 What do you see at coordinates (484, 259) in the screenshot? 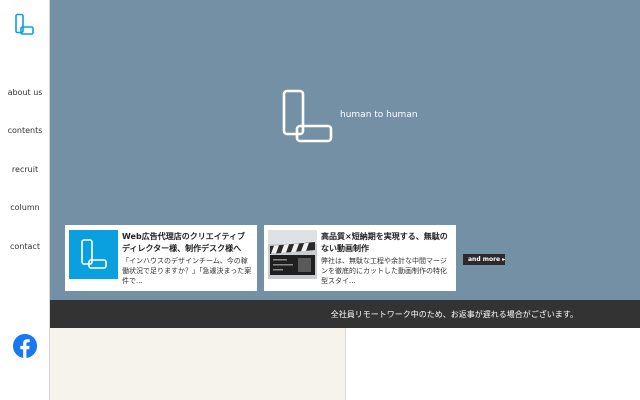
I see `and-more-button: and more ▸` at bounding box center [484, 259].